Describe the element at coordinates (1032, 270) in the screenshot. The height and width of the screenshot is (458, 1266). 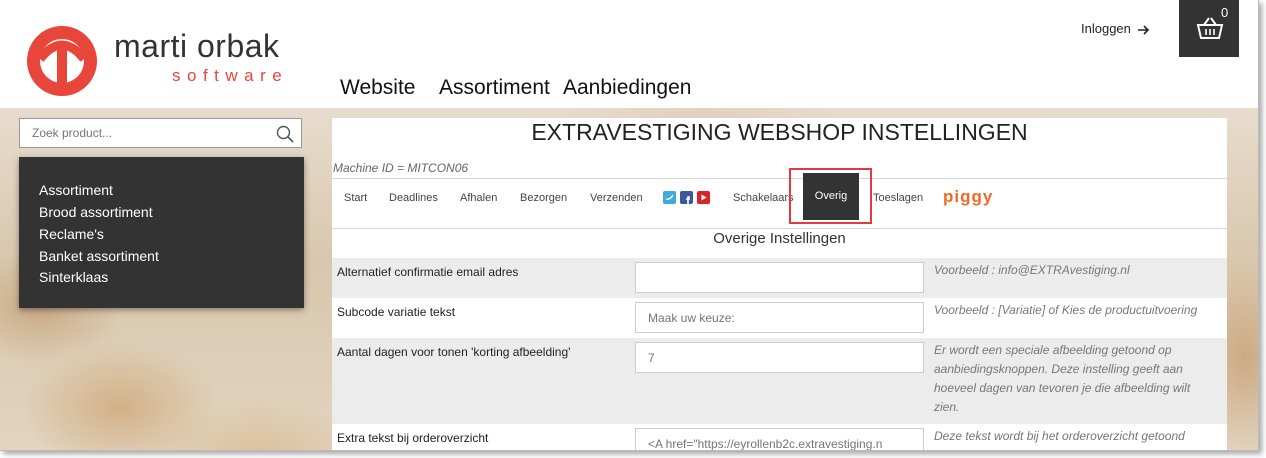
I see `setting-hint: Voorbeeld : info@EXTRAvestiging.nl` at that location.